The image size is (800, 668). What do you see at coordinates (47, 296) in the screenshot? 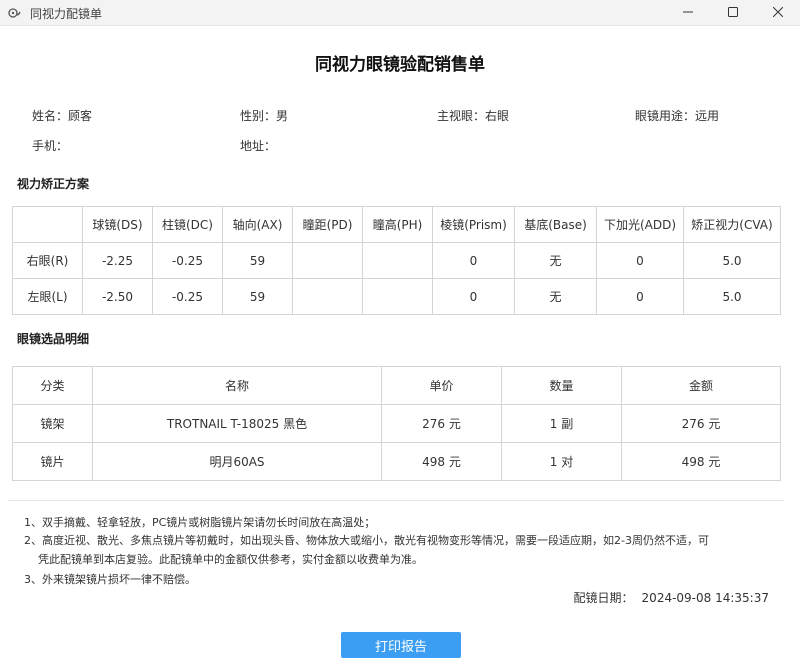
I see `eye-label-cell: 左眼(L)` at bounding box center [47, 296].